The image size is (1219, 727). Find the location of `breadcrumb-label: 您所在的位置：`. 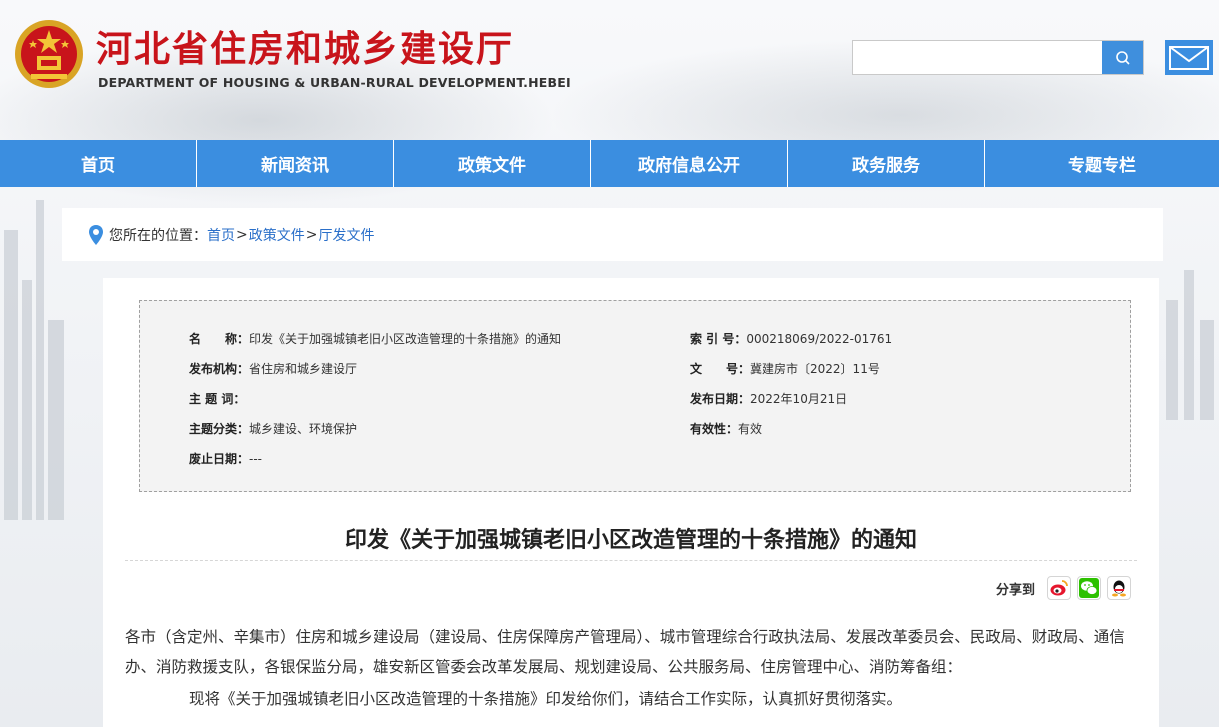

breadcrumb-label: 您所在的位置： is located at coordinates (158, 235).